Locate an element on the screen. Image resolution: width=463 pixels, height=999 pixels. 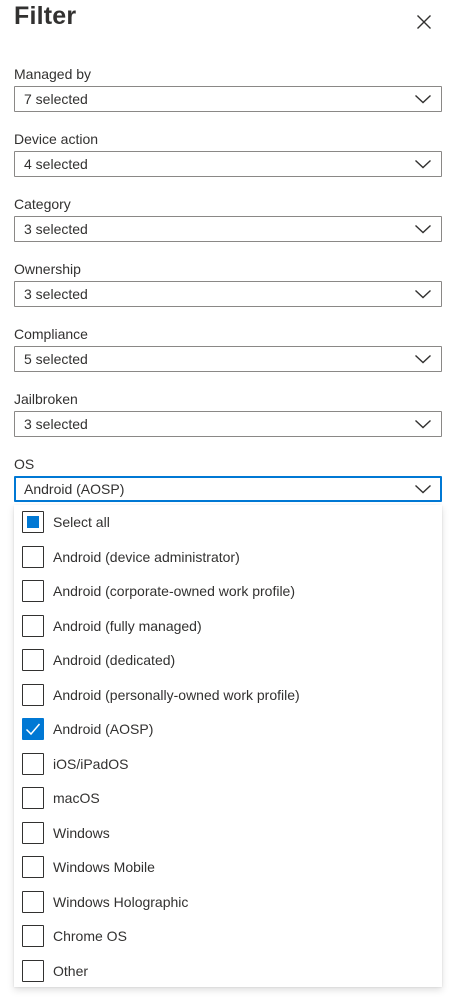
checkmark-icon is located at coordinates (33, 729).